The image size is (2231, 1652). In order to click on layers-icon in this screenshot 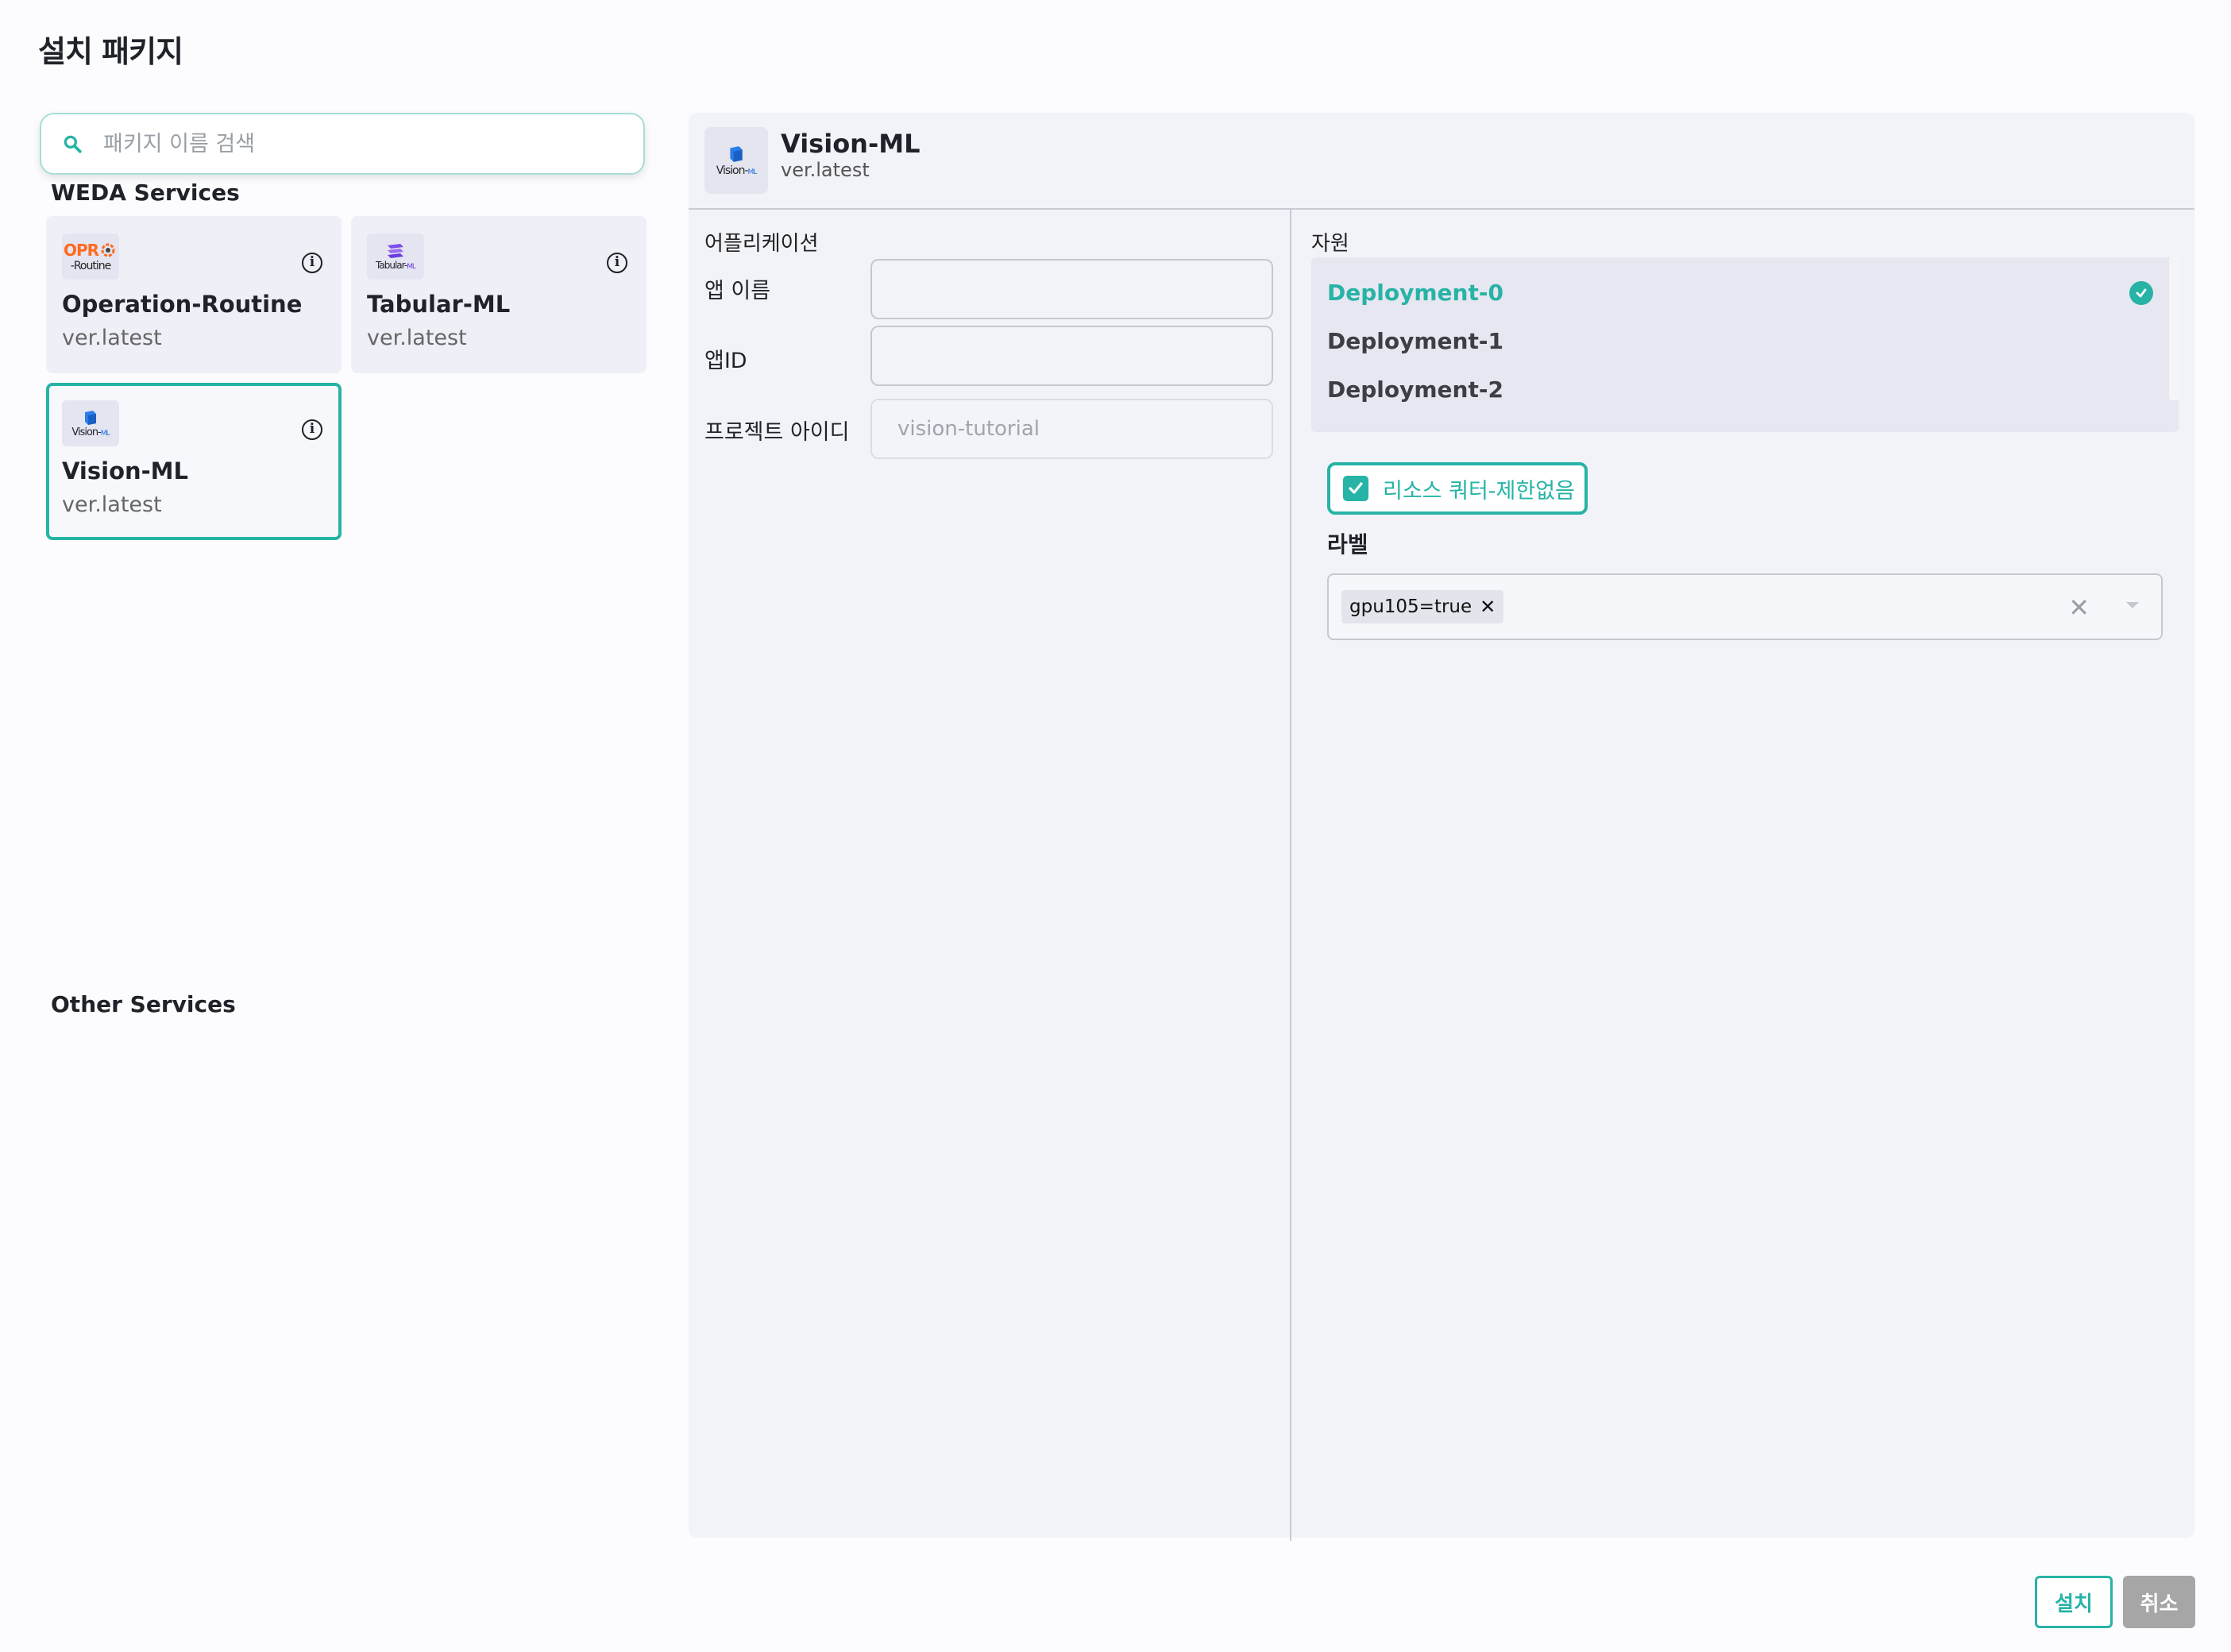, I will do `click(395, 251)`.